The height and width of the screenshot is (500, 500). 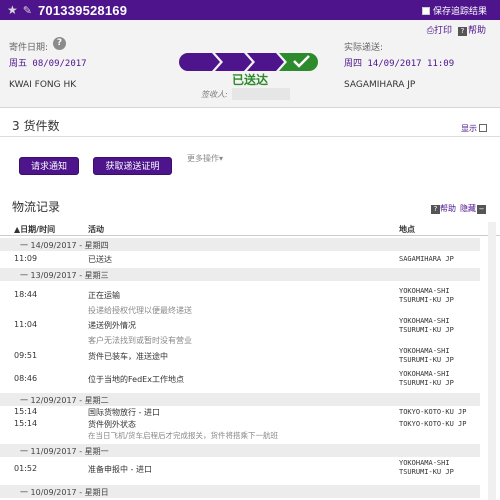 I want to click on day-group-header: 一 14/09/2017 - 星期四, so click(x=240, y=244).